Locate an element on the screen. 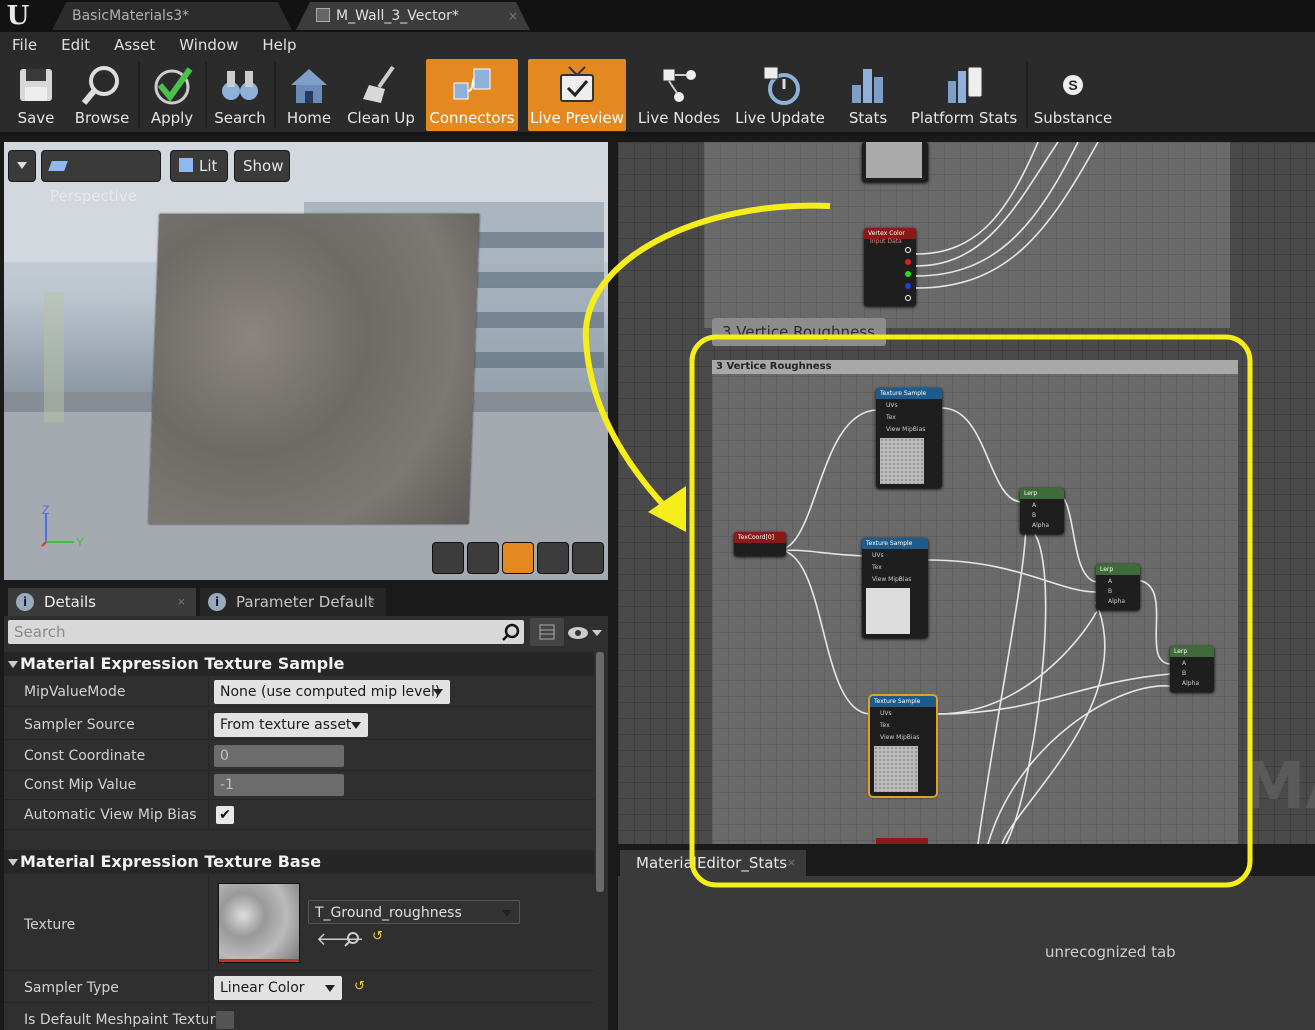 The width and height of the screenshot is (1315, 1030). texture-sample-node-2: Texture Sample UVs Tex View MipBias is located at coordinates (895, 588).